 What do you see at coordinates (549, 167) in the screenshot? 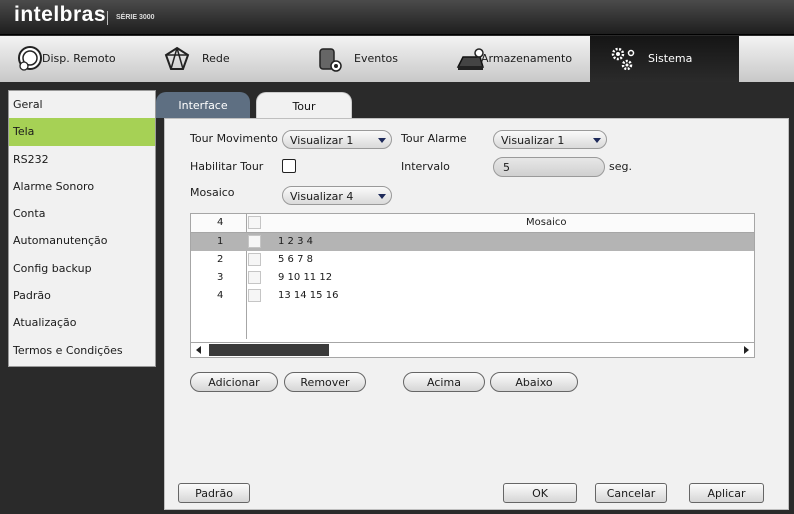
I see `intervalo-input: 5` at bounding box center [549, 167].